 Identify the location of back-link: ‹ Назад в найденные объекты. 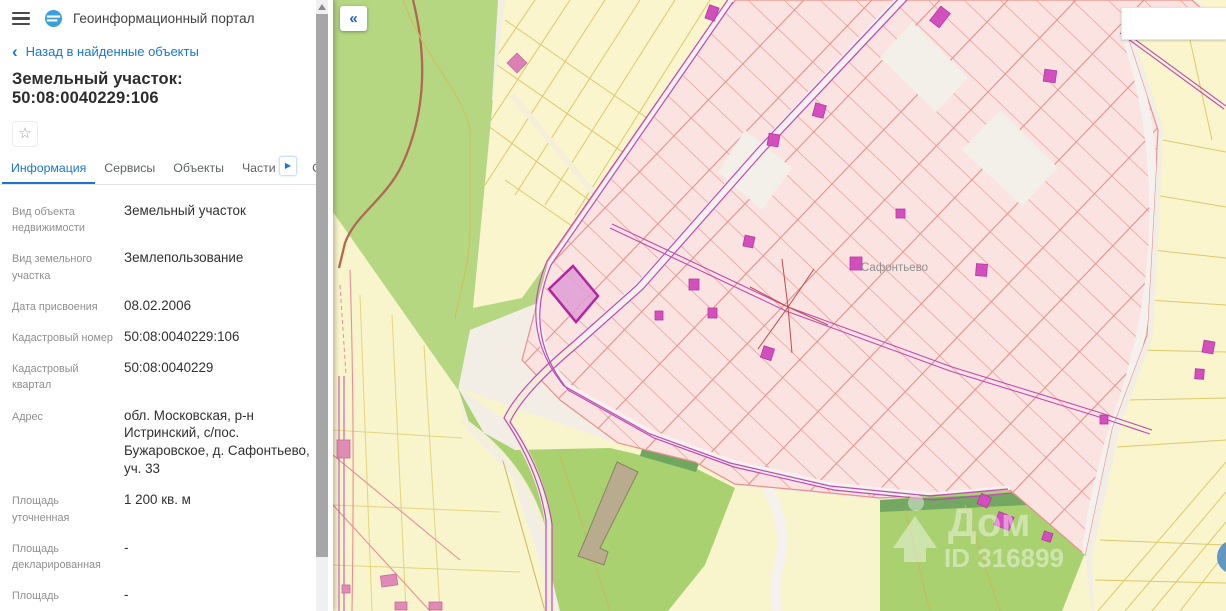
(158, 47).